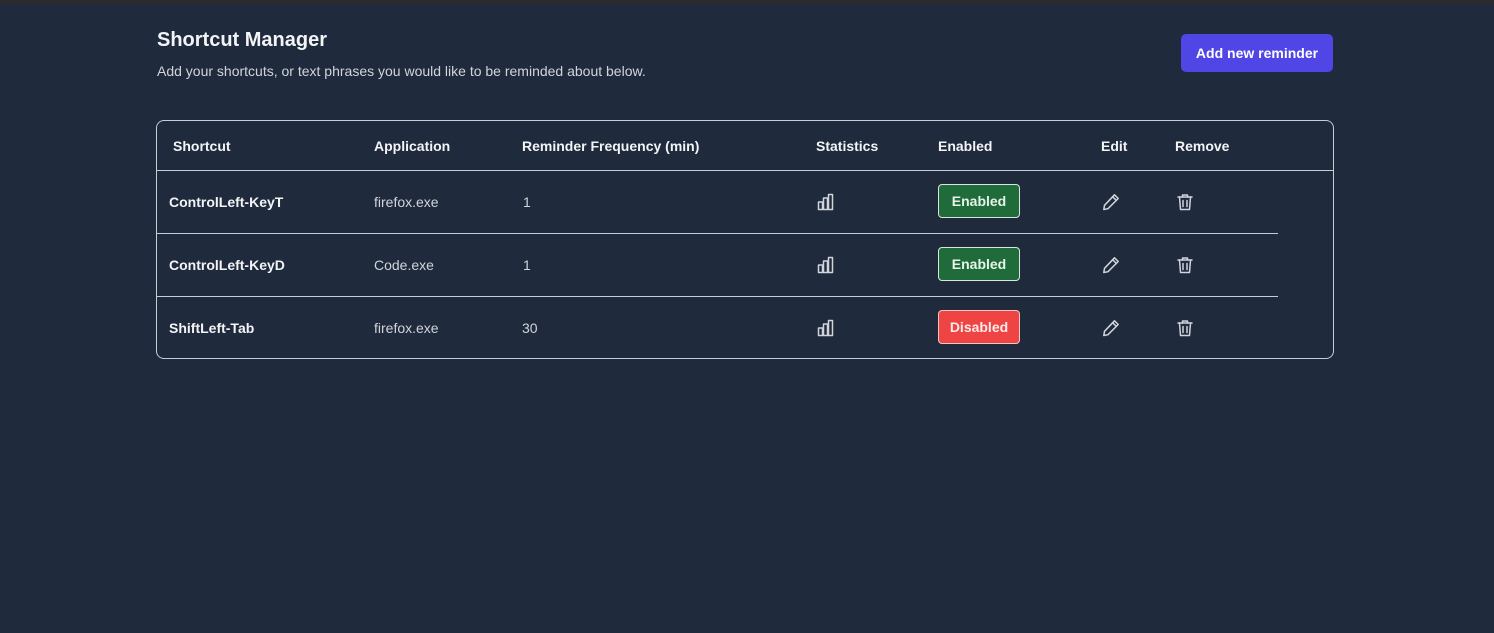 Image resolution: width=1494 pixels, height=633 pixels. What do you see at coordinates (1202, 146) in the screenshot?
I see `column-header-remove: Remove` at bounding box center [1202, 146].